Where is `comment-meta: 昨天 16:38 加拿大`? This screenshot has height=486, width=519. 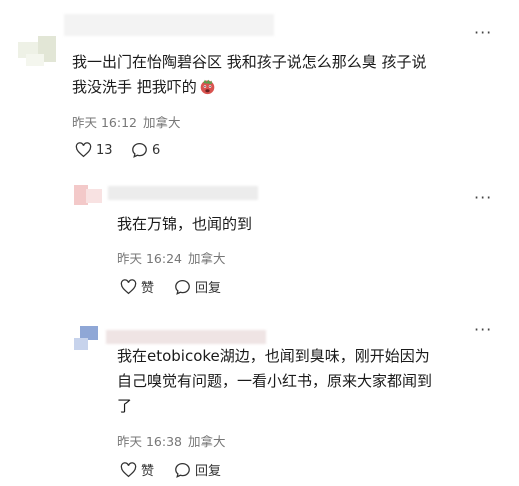 comment-meta: 昨天 16:38 加拿大 is located at coordinates (171, 440).